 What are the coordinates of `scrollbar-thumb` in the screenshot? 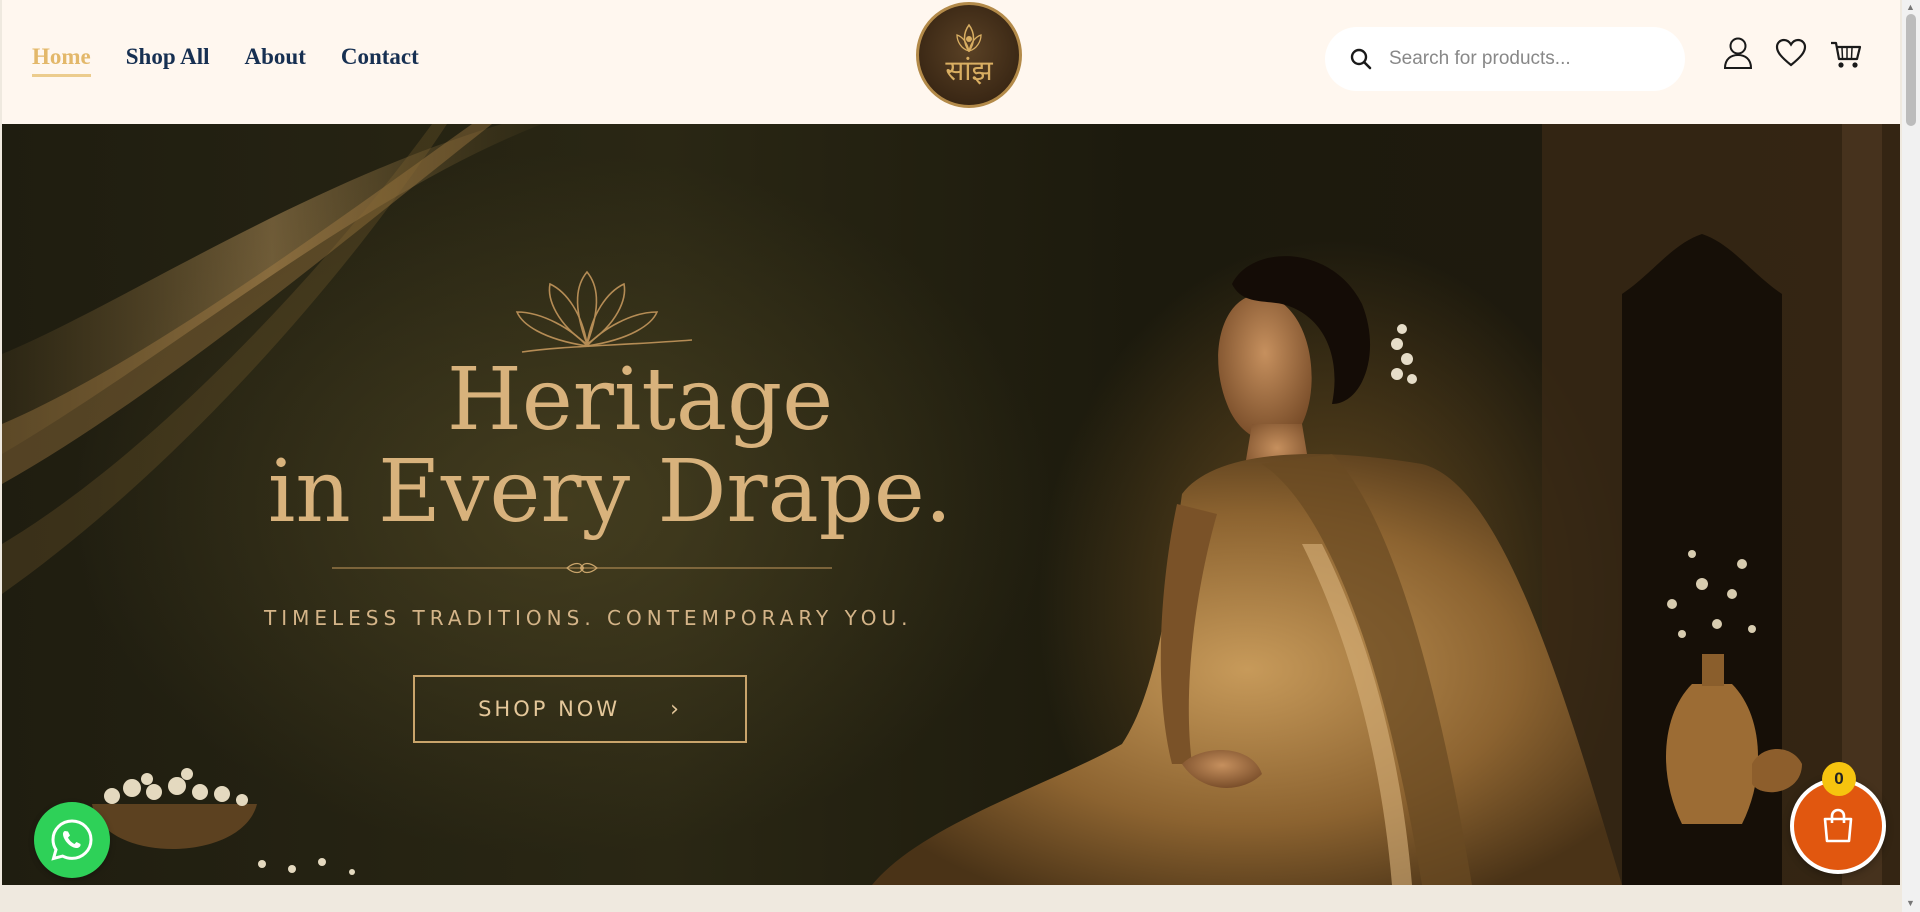 It's located at (1911, 70).